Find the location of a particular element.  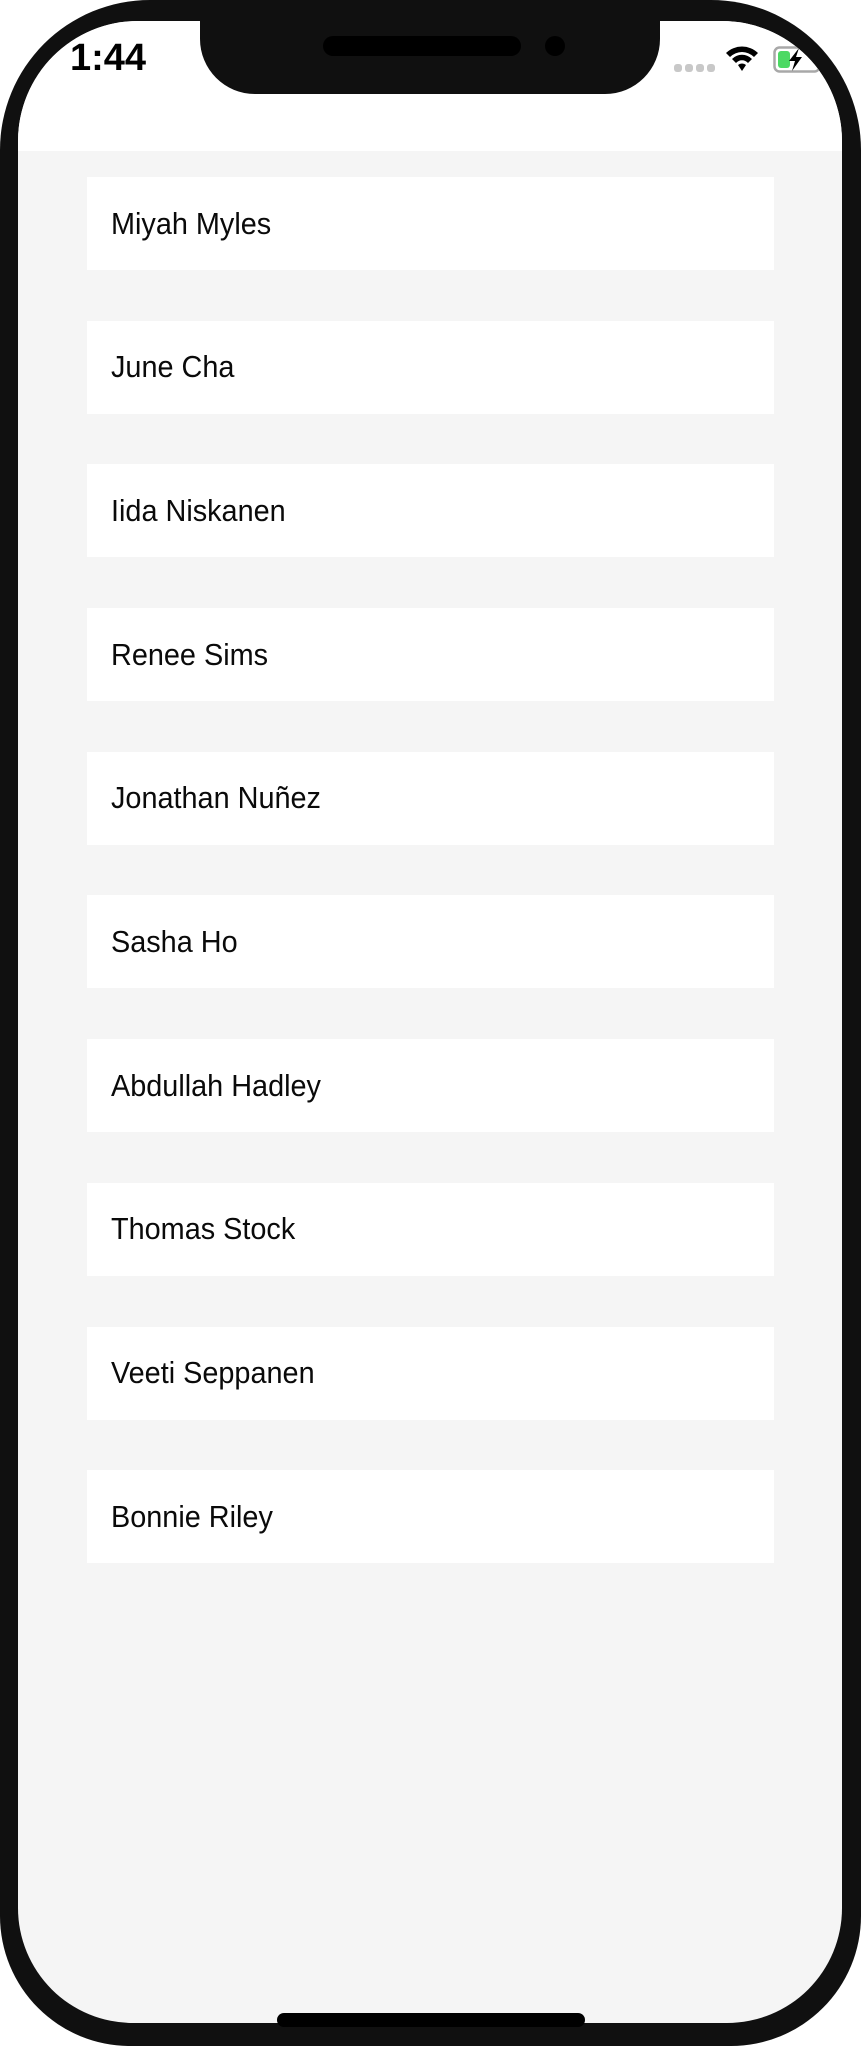

contact-name: Sasha Ho is located at coordinates (174, 941).